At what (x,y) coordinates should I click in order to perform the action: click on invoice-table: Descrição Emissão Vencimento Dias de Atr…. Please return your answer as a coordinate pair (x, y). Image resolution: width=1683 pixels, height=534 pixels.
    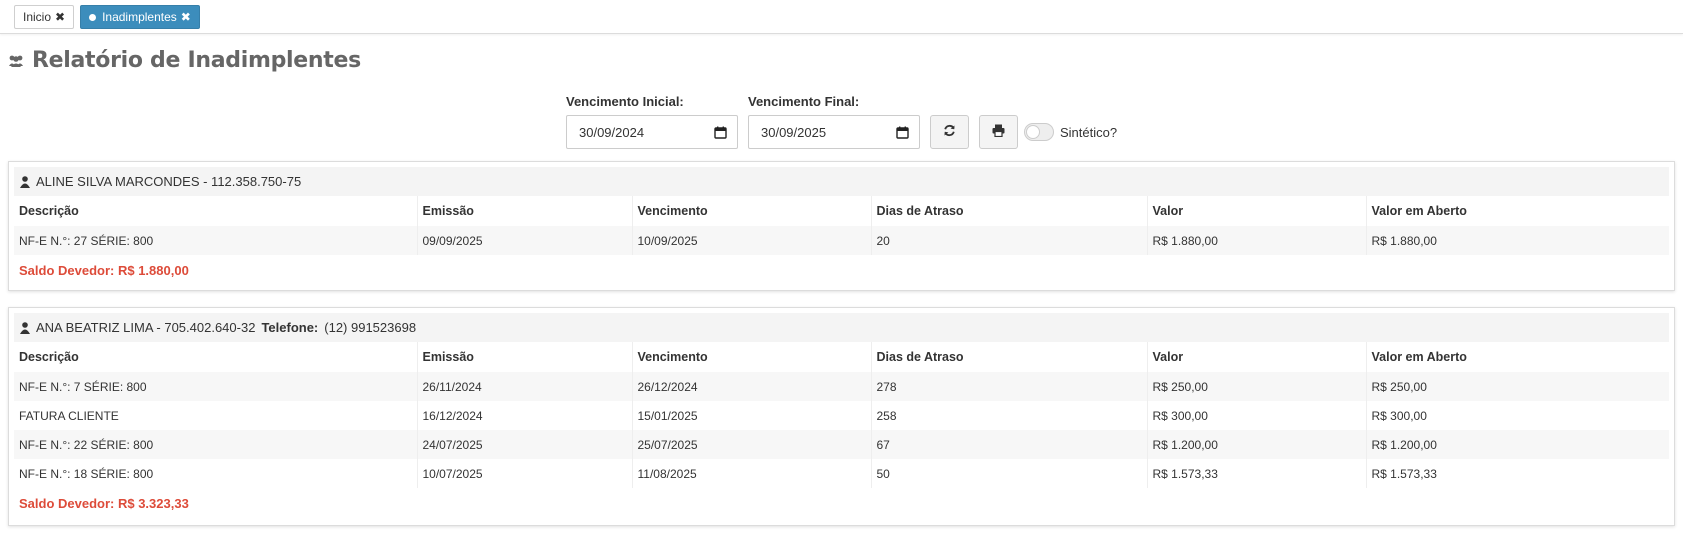
    Looking at the image, I should click on (841, 225).